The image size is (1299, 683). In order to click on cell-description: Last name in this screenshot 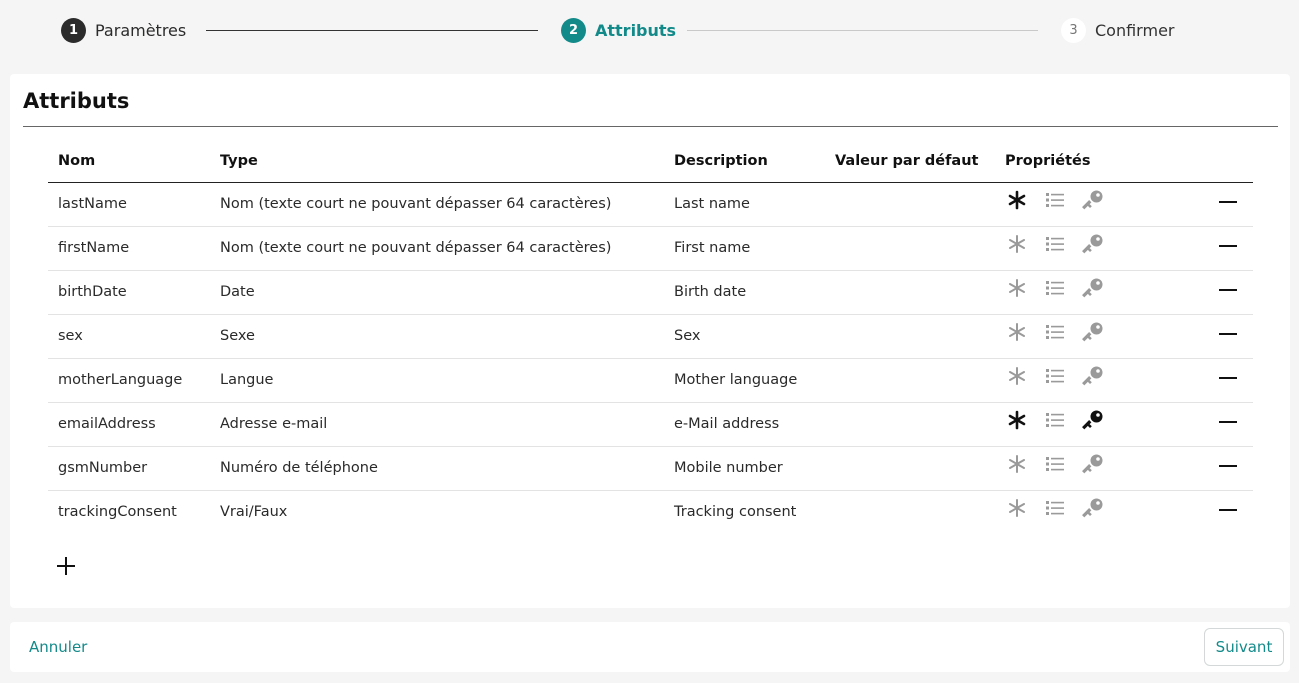, I will do `click(744, 204)`.